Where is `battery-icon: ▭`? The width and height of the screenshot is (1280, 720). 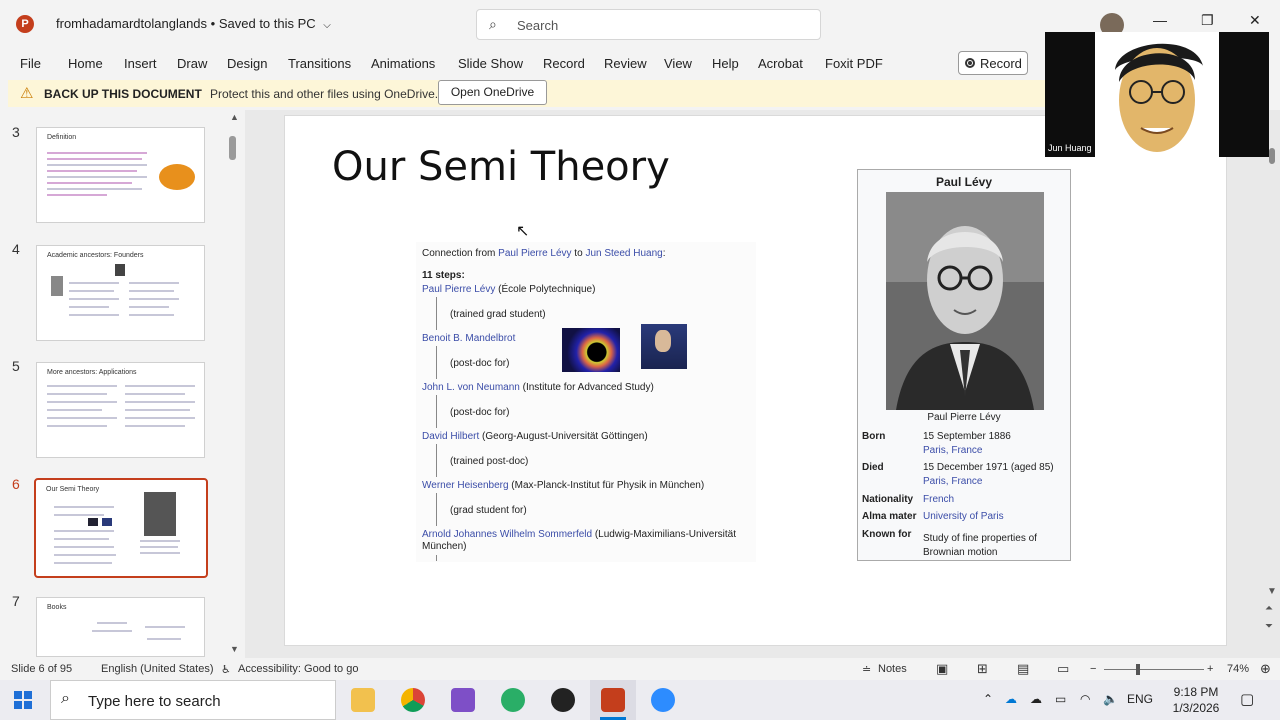 battery-icon: ▭ is located at coordinates (1060, 699).